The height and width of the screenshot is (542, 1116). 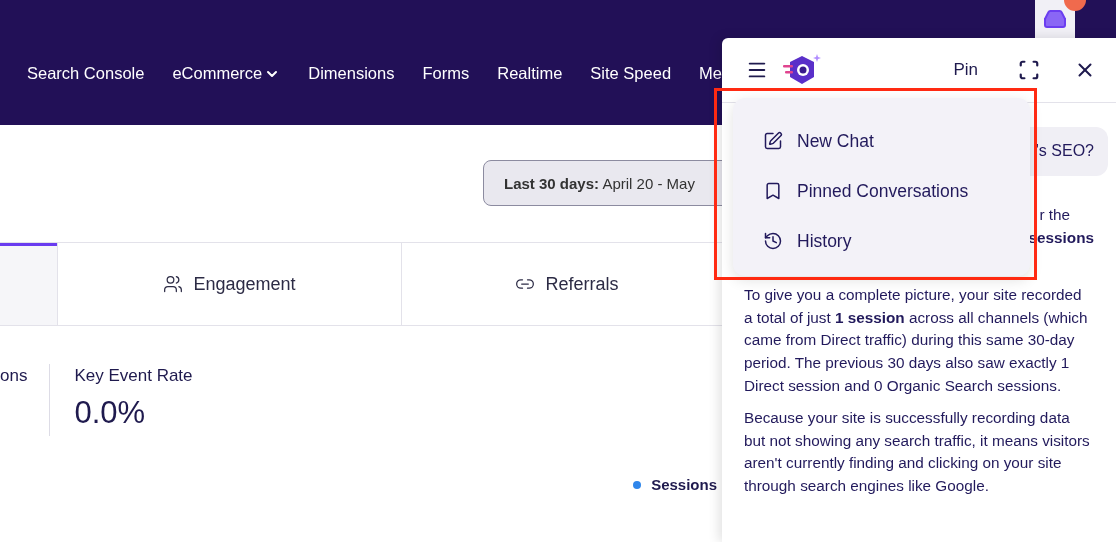 What do you see at coordinates (110, 413) in the screenshot?
I see `metric-value: 0.0%` at bounding box center [110, 413].